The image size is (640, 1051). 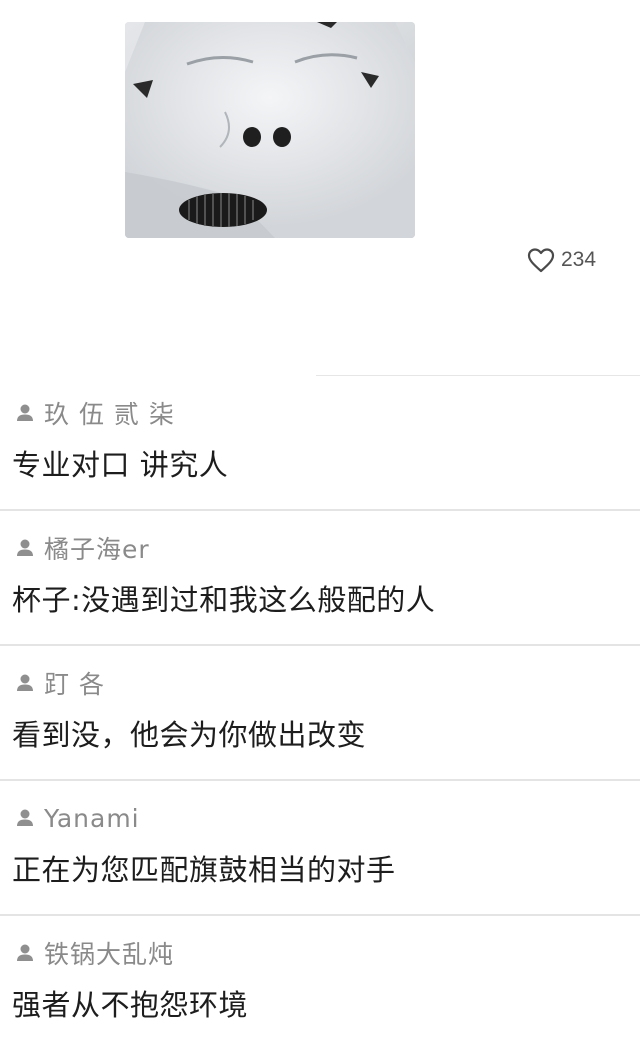 I want to click on comment-author: 橘子海er, so click(x=82, y=548).